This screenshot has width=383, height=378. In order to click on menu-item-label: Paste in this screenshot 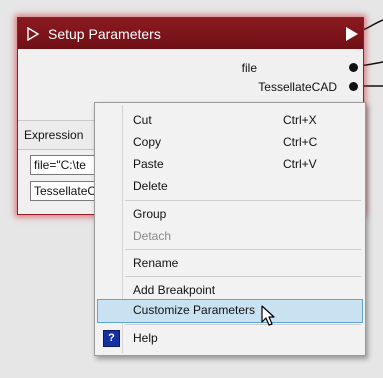, I will do `click(148, 164)`.